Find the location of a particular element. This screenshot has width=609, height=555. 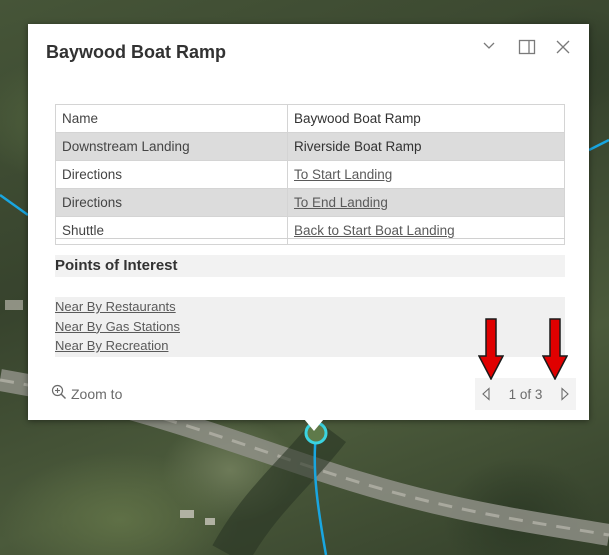

next-feature-button is located at coordinates (565, 394).